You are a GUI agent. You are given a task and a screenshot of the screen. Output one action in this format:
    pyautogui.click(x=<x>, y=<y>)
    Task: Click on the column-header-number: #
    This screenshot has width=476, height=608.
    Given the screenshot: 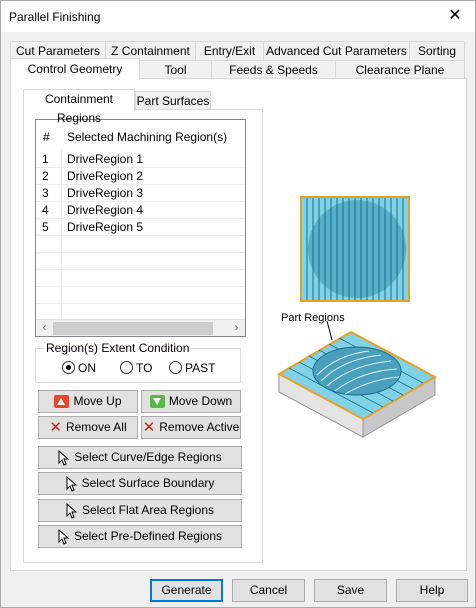 What is the action you would take?
    pyautogui.click(x=46, y=137)
    